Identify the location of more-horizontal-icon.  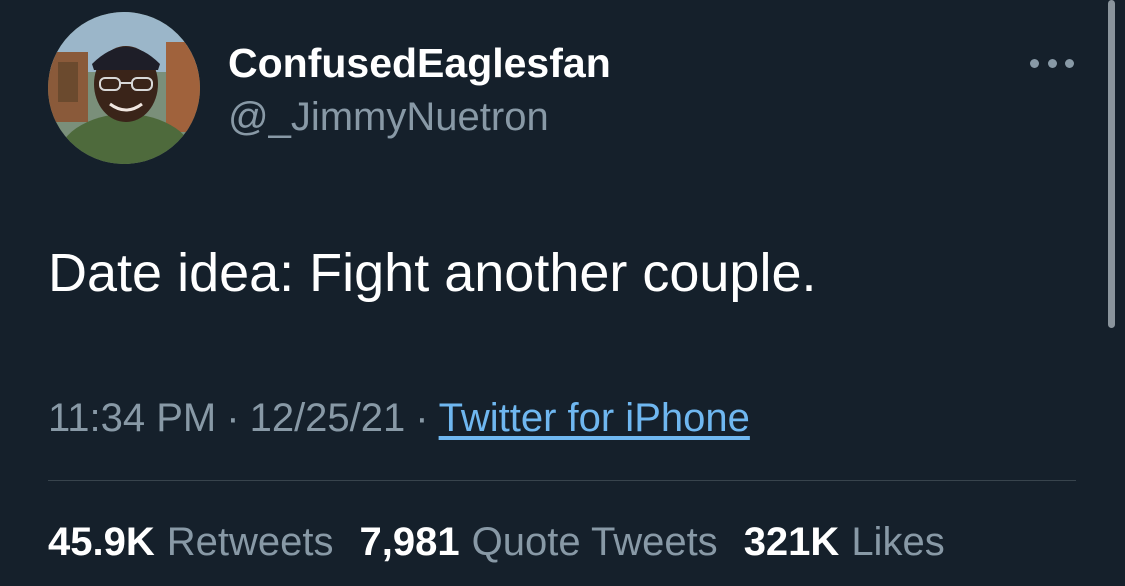
(1034, 63).